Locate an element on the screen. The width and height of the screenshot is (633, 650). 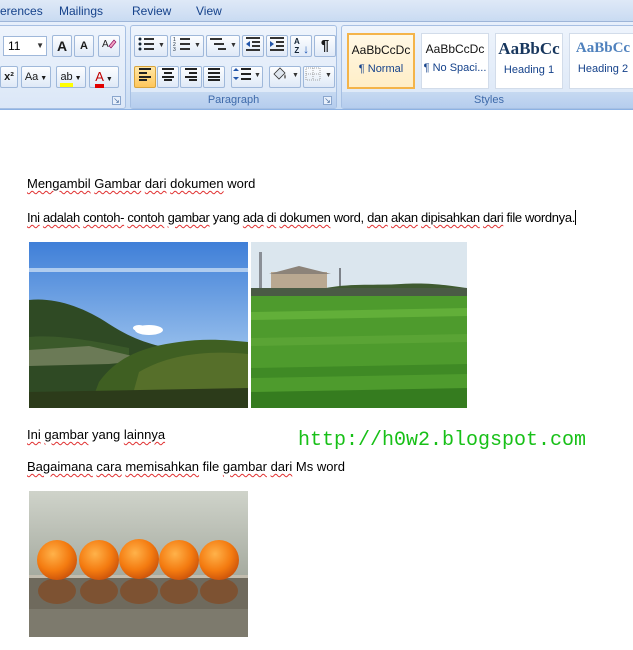
style-heading-1: AaBbCc Heading 1 is located at coordinates (529, 61).